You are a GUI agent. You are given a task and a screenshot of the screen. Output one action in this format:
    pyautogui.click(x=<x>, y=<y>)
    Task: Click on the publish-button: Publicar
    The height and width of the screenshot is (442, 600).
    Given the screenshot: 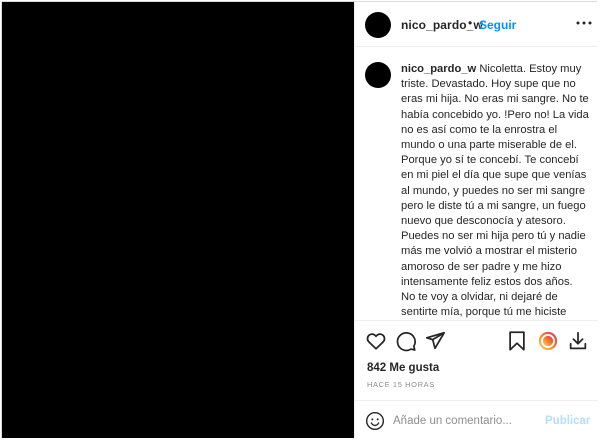 What is the action you would take?
    pyautogui.click(x=567, y=421)
    